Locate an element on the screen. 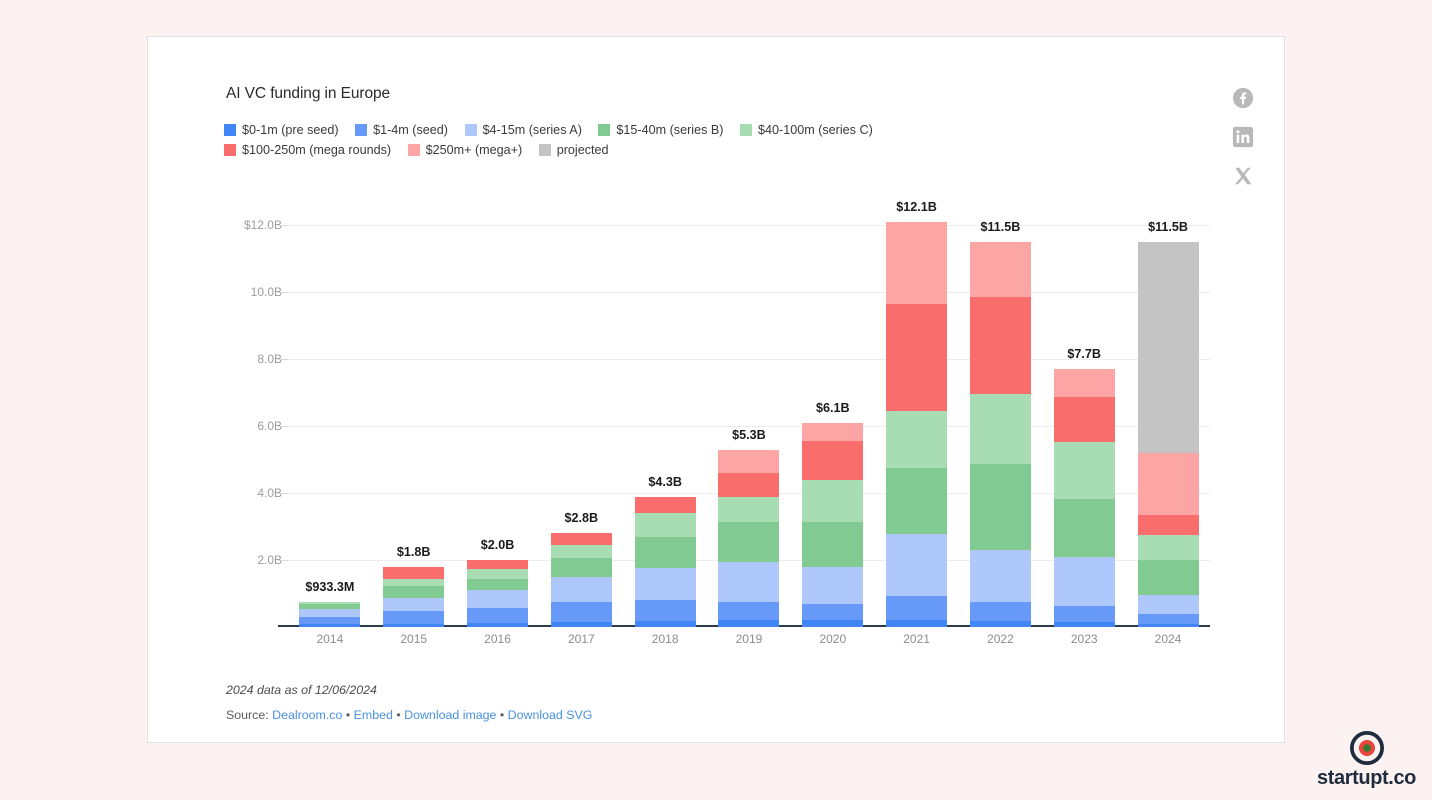  bar-column-2014: $933.3M is located at coordinates (330, 409).